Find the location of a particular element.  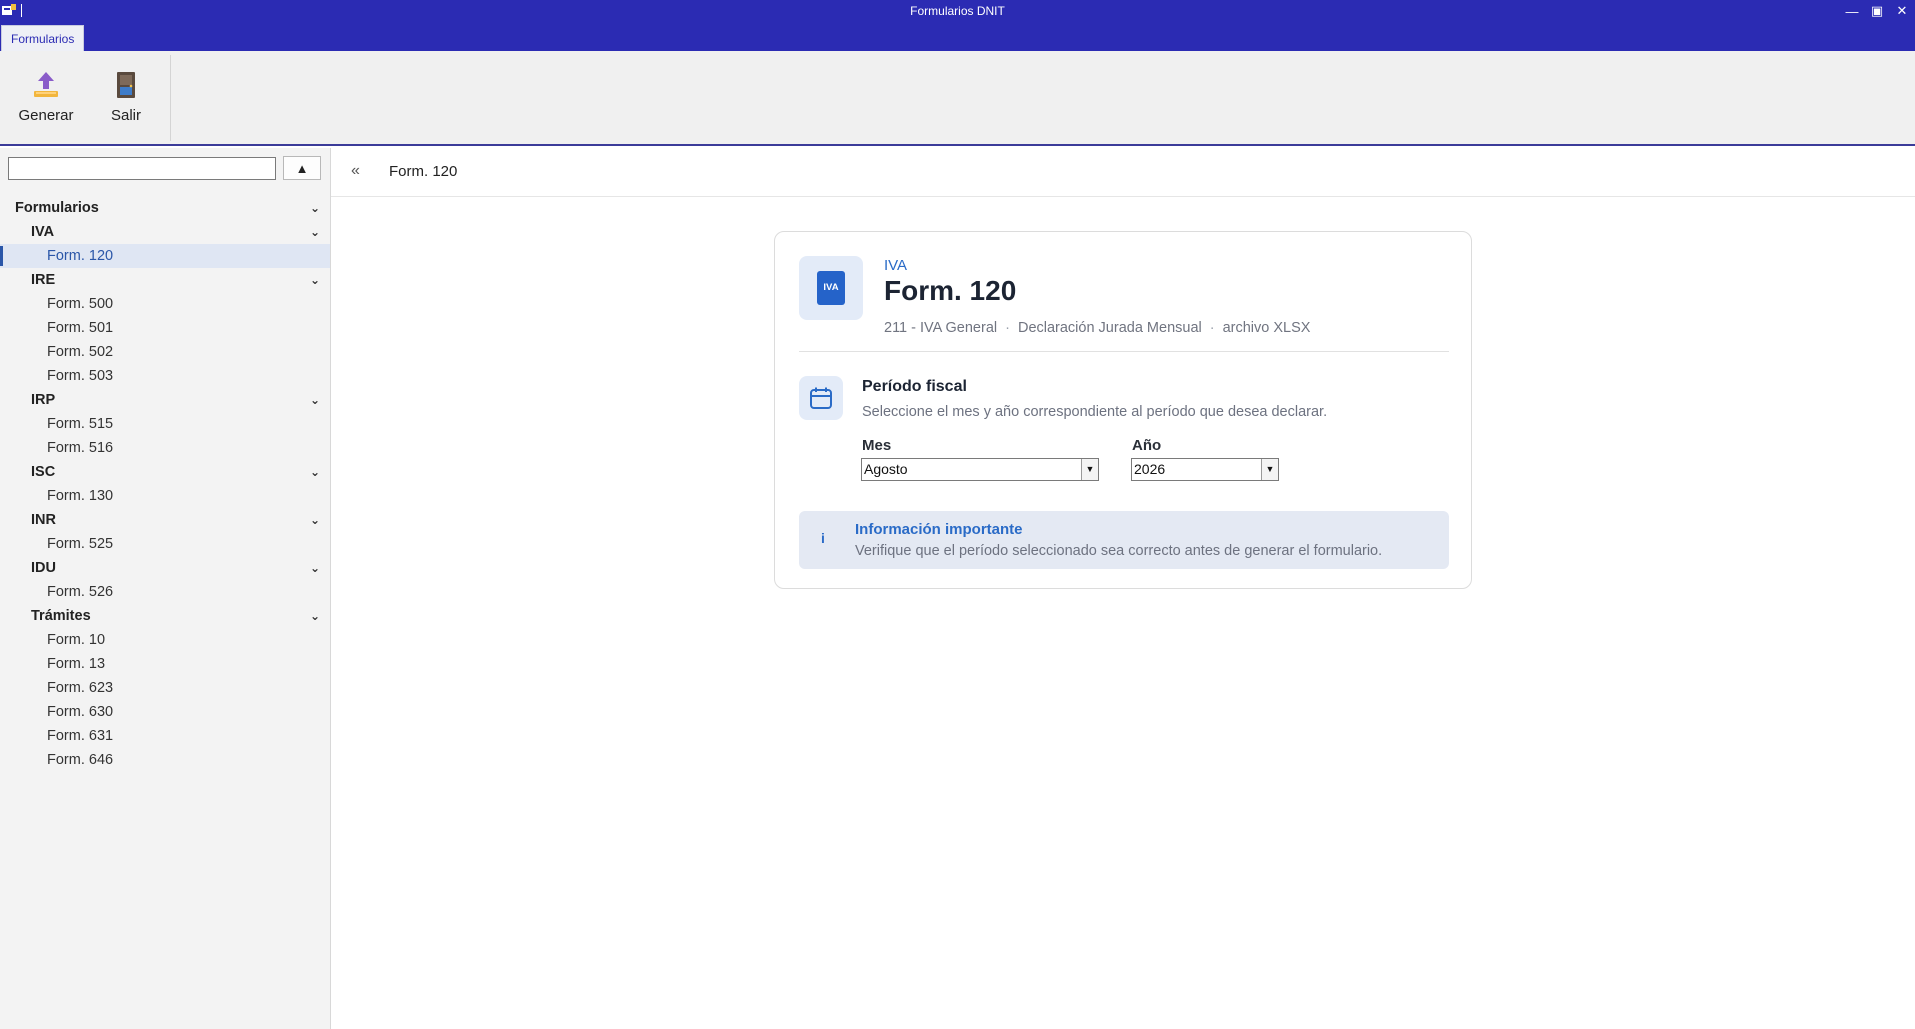

tree-item-label: Form. 525 is located at coordinates (80, 544).